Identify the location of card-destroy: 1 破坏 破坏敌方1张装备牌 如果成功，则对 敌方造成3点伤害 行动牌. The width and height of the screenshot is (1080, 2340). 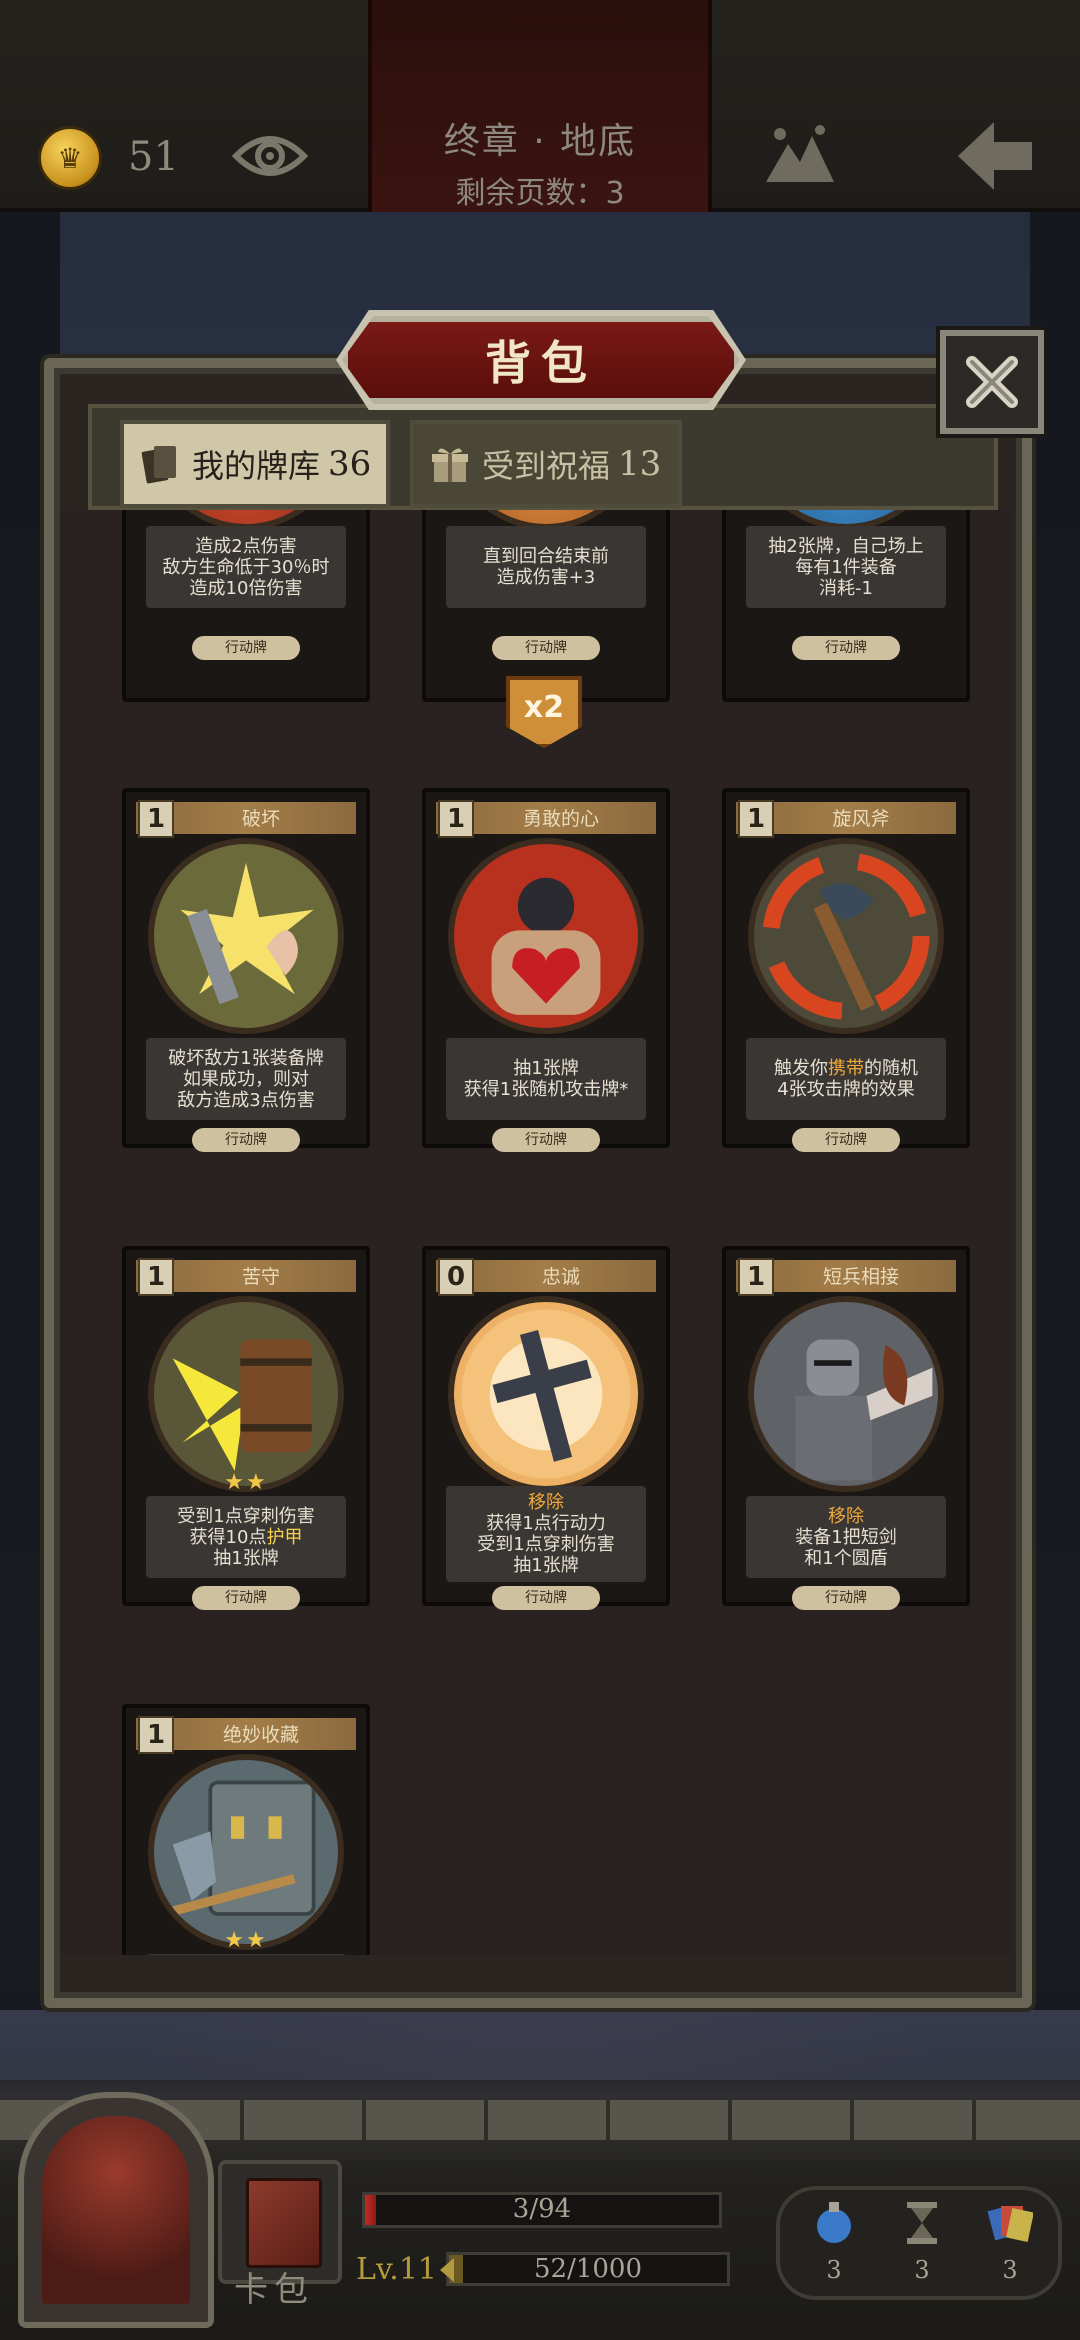
(246, 970).